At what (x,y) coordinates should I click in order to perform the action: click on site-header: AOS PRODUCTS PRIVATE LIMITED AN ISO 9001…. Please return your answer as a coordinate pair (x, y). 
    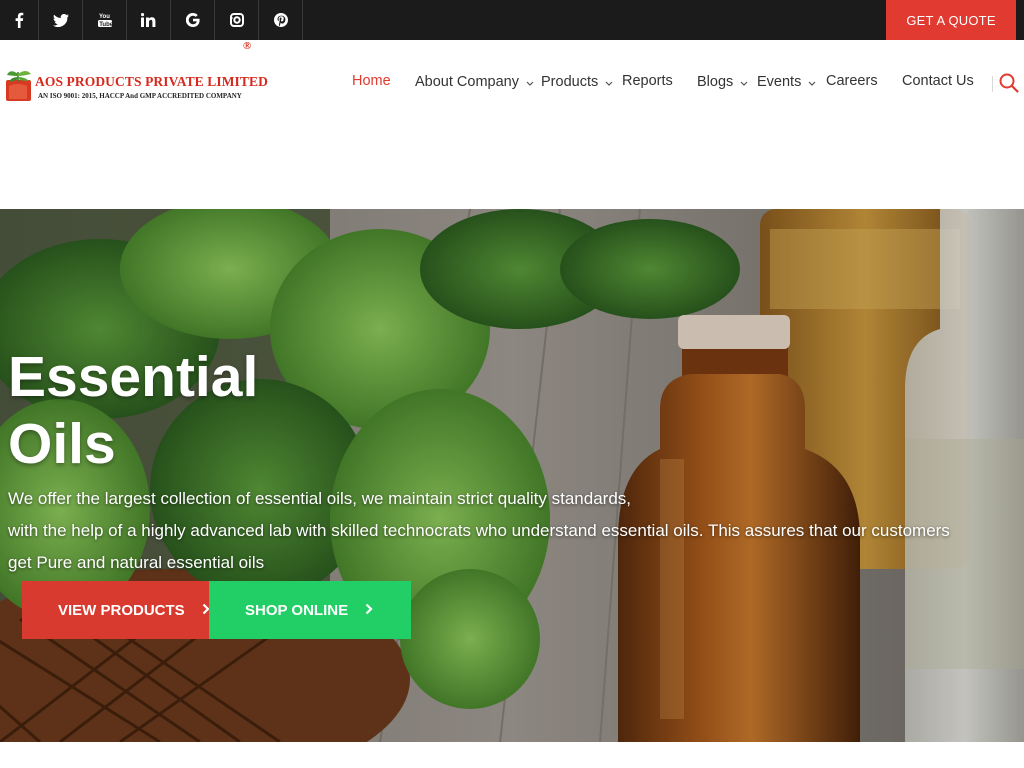
    Looking at the image, I should click on (512, 85).